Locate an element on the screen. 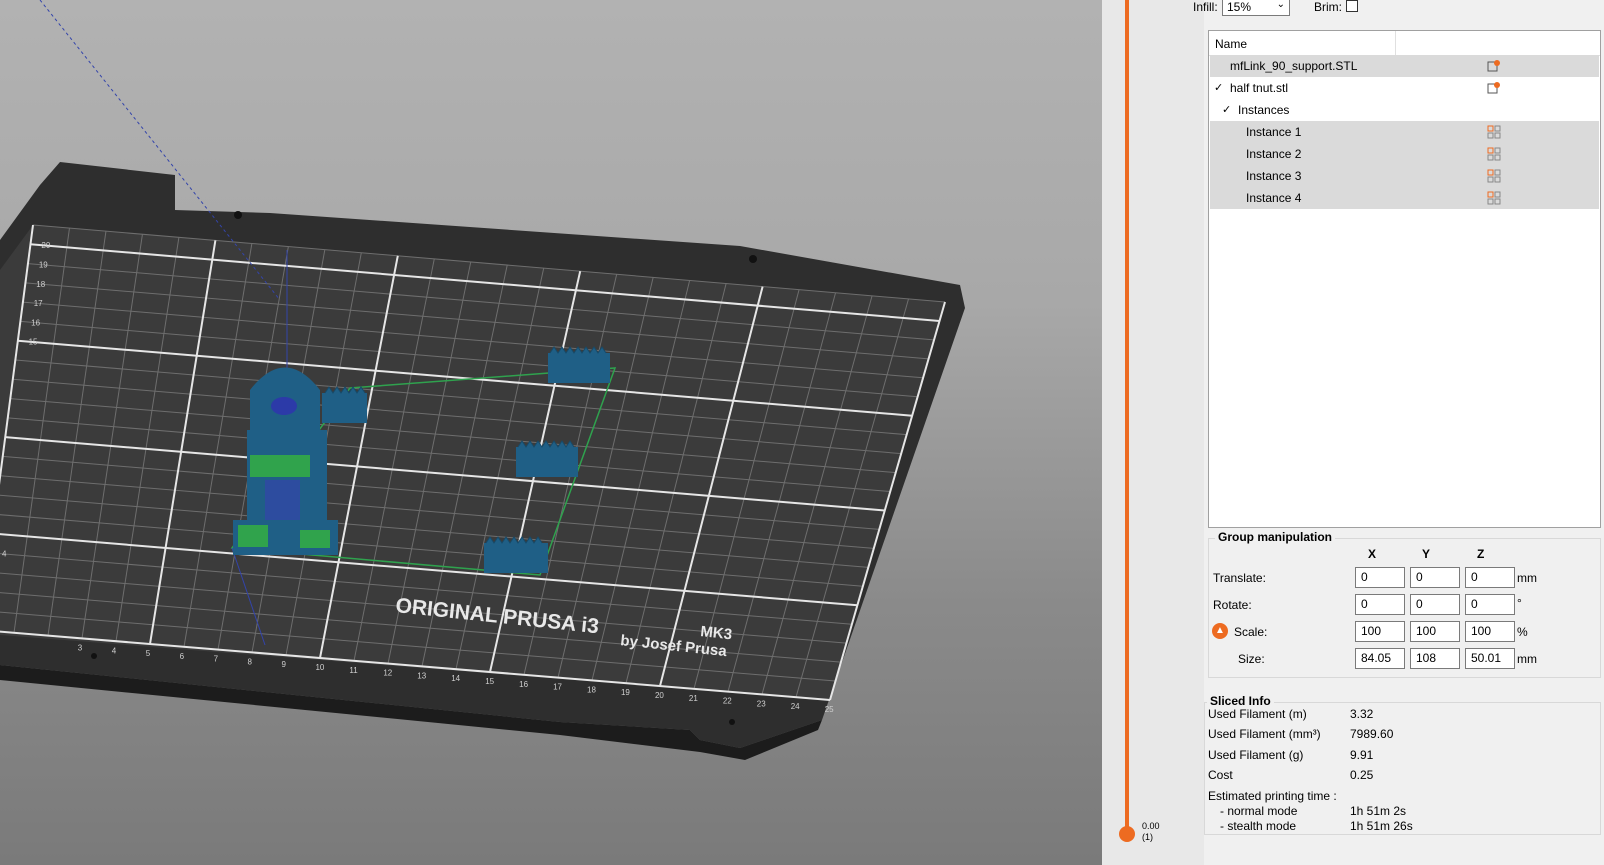 The image size is (1604, 865). list-item-object: mfLink_90_support.STL is located at coordinates (1404, 66).